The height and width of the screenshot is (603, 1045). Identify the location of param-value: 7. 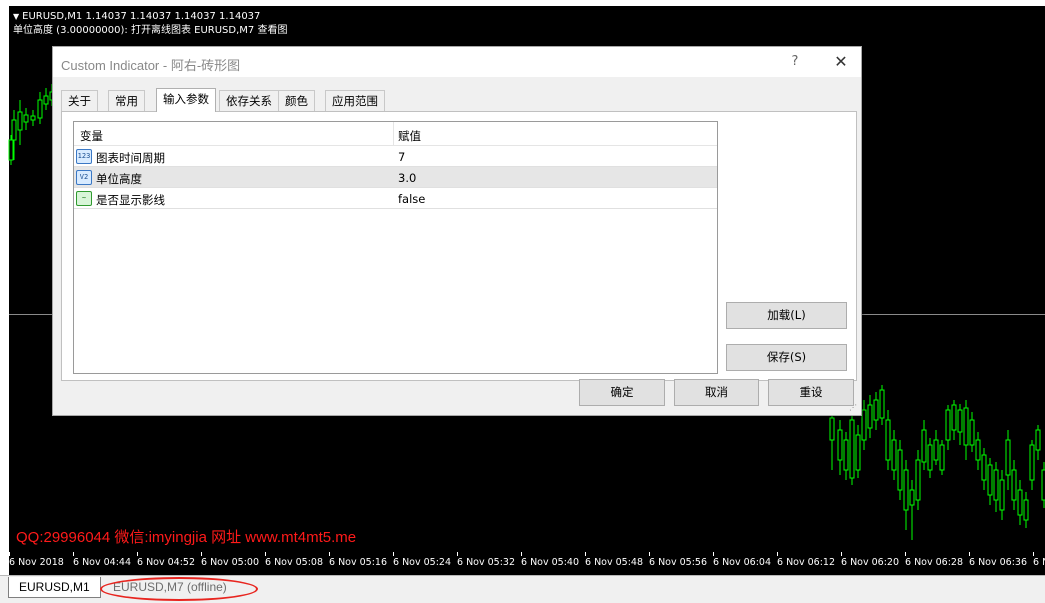
(401, 157).